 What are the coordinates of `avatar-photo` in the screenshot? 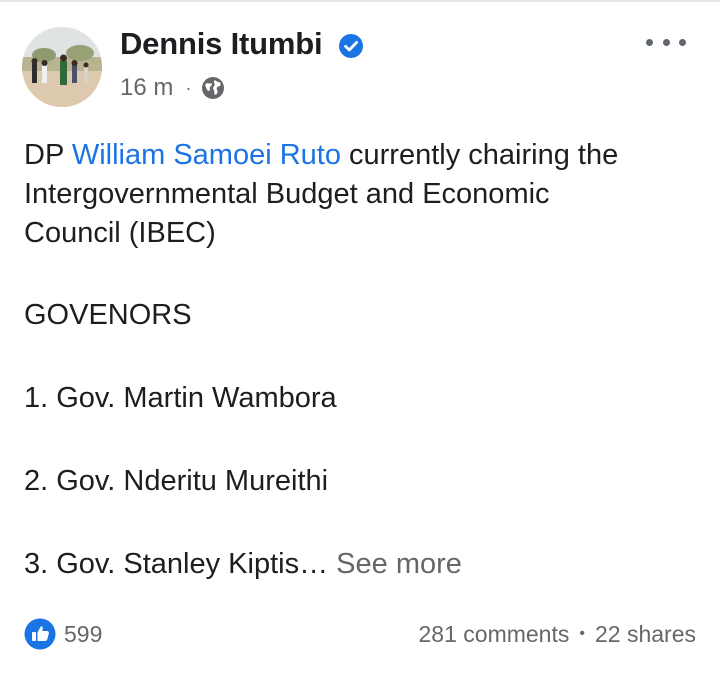 It's located at (62, 67).